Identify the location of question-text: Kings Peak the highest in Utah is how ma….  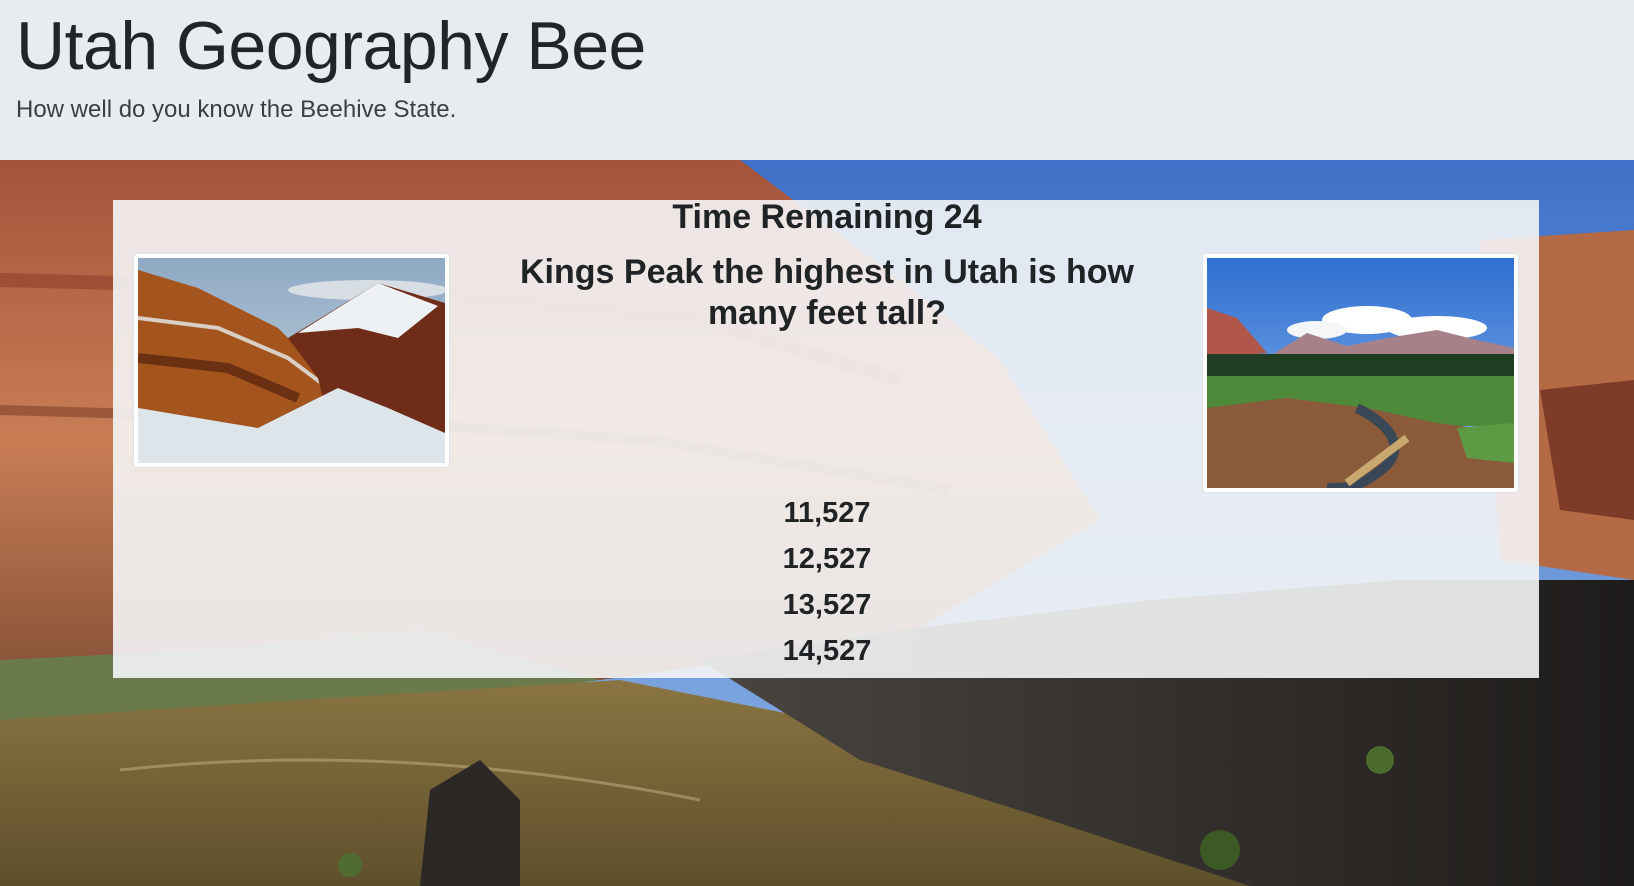
(827, 292).